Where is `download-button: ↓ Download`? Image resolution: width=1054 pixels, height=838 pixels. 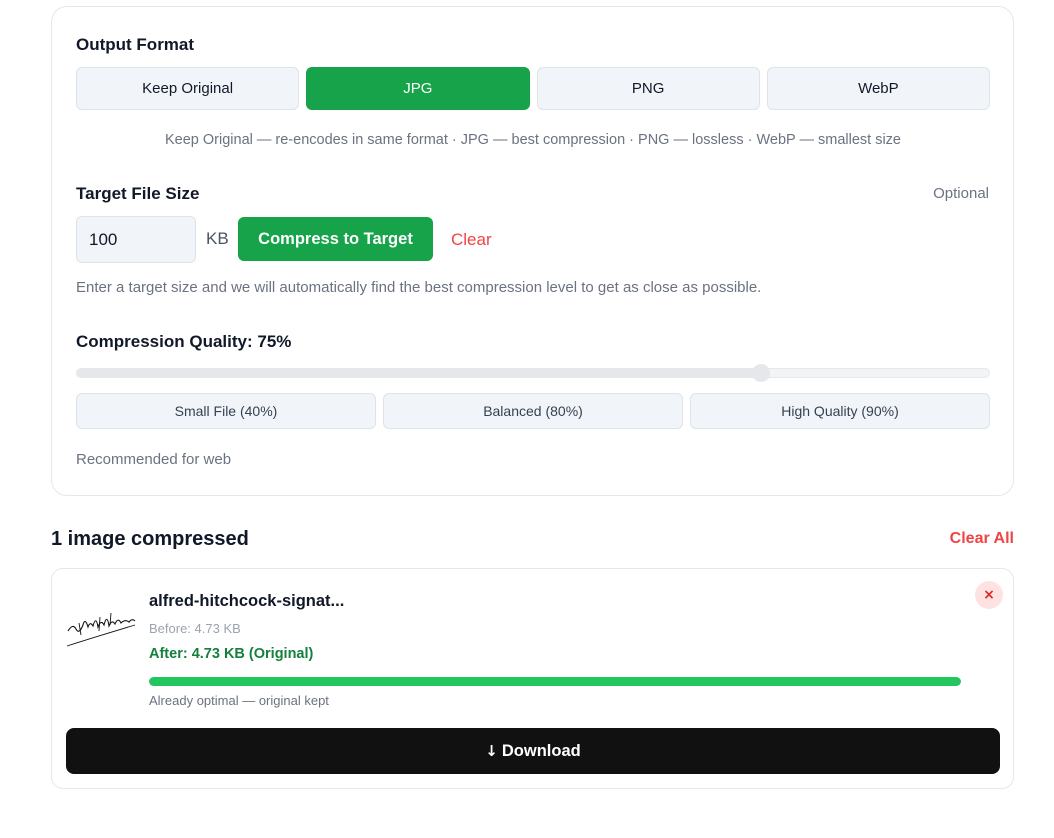
download-button: ↓ Download is located at coordinates (533, 751).